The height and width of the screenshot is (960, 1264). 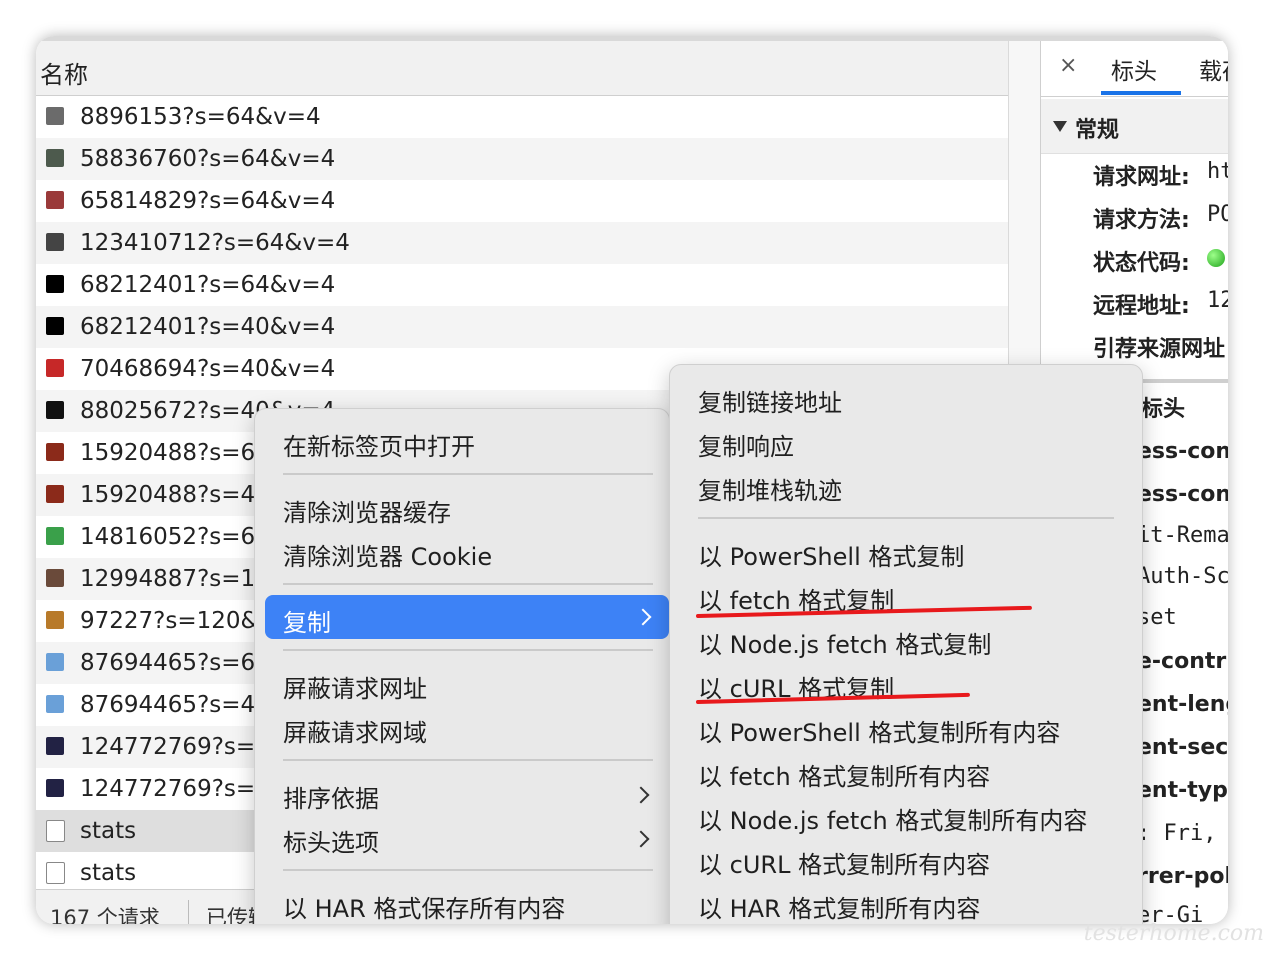 I want to click on menu-item-copy-all-nodejs-fetch: 以 Node.js fetch 格式复制所有内容, so click(x=892, y=818).